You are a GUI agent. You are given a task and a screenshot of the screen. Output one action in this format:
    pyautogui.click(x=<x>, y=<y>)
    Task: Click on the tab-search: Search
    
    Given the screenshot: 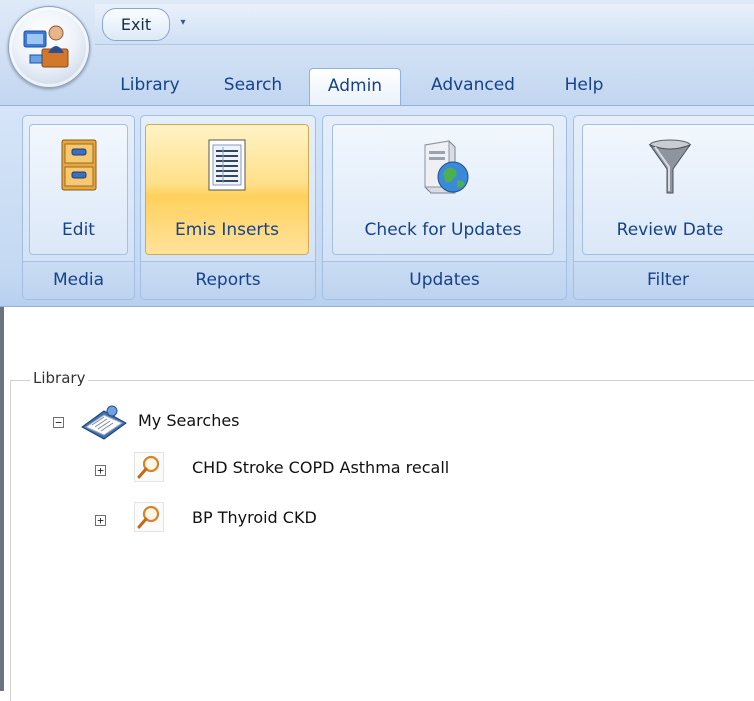 What is the action you would take?
    pyautogui.click(x=253, y=86)
    